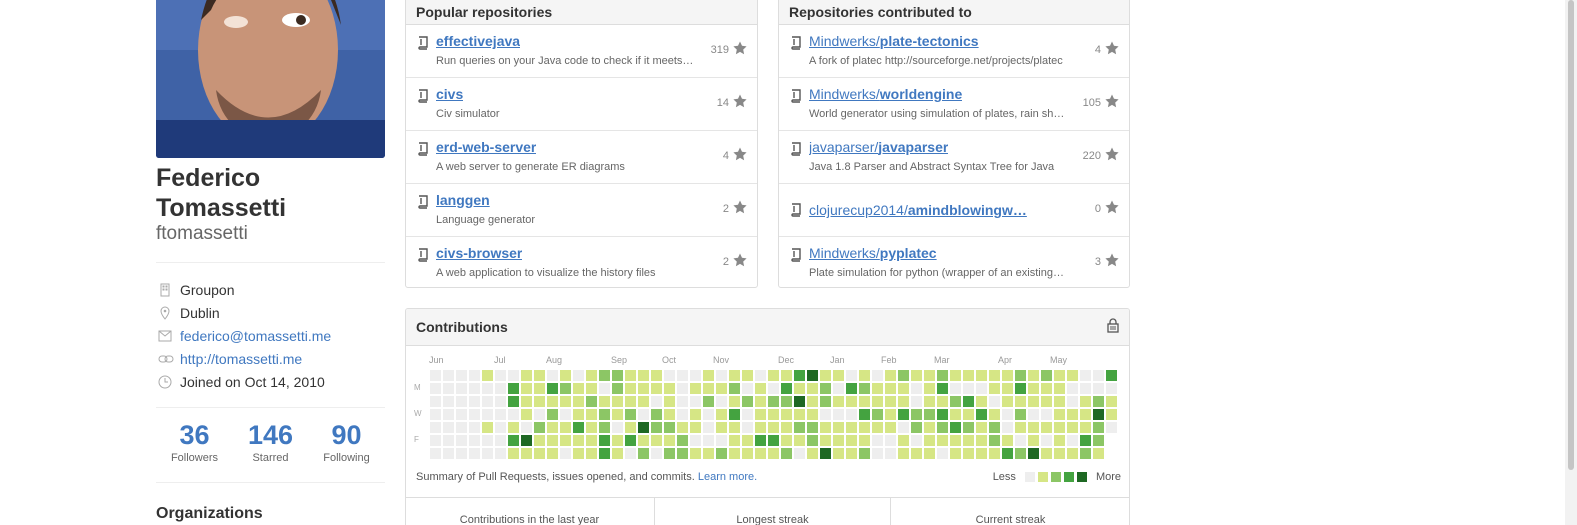 The height and width of the screenshot is (525, 1577). Describe the element at coordinates (241, 359) in the screenshot. I see `website-link: http://tomassetti.me` at that location.